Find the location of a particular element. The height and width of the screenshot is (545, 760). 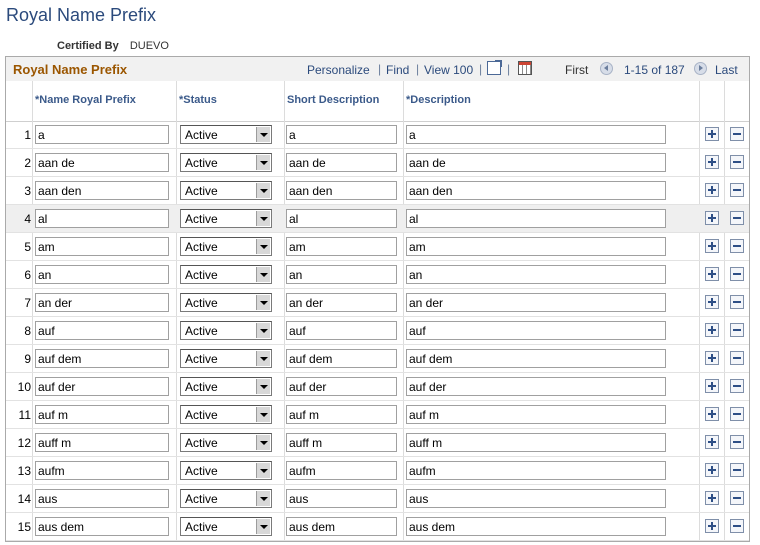

personalize-link: Personalize is located at coordinates (338, 70).